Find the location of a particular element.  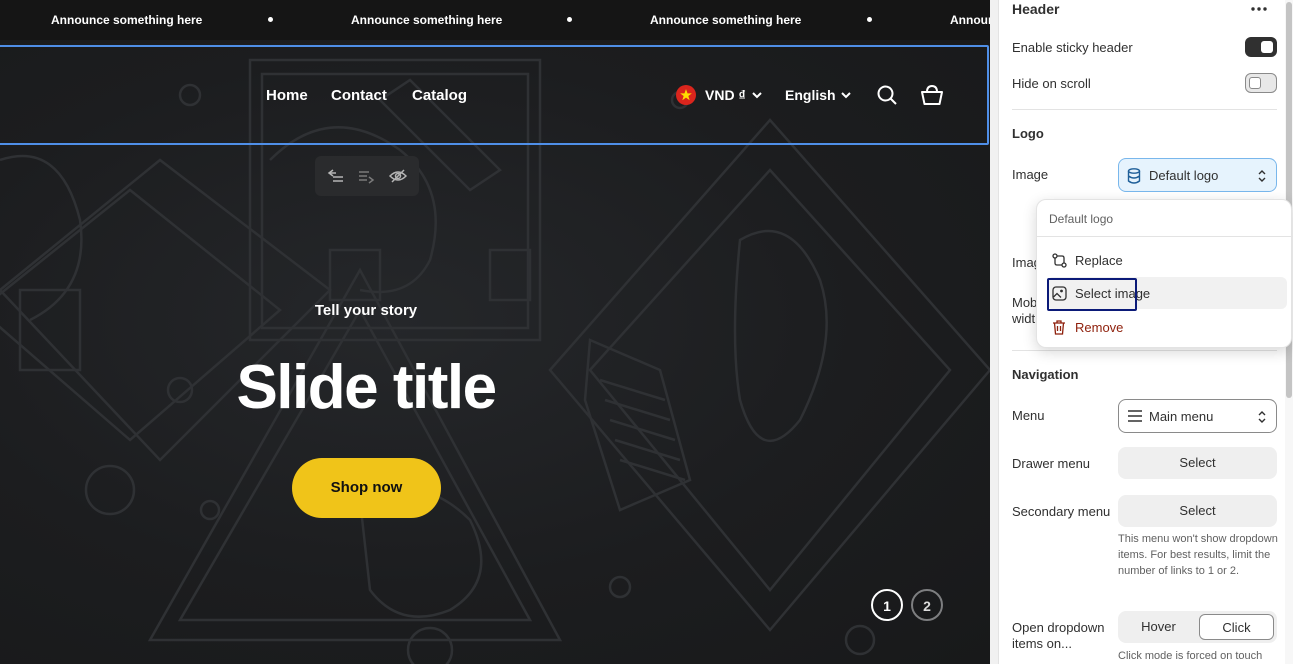

trash-icon is located at coordinates (1059, 327).